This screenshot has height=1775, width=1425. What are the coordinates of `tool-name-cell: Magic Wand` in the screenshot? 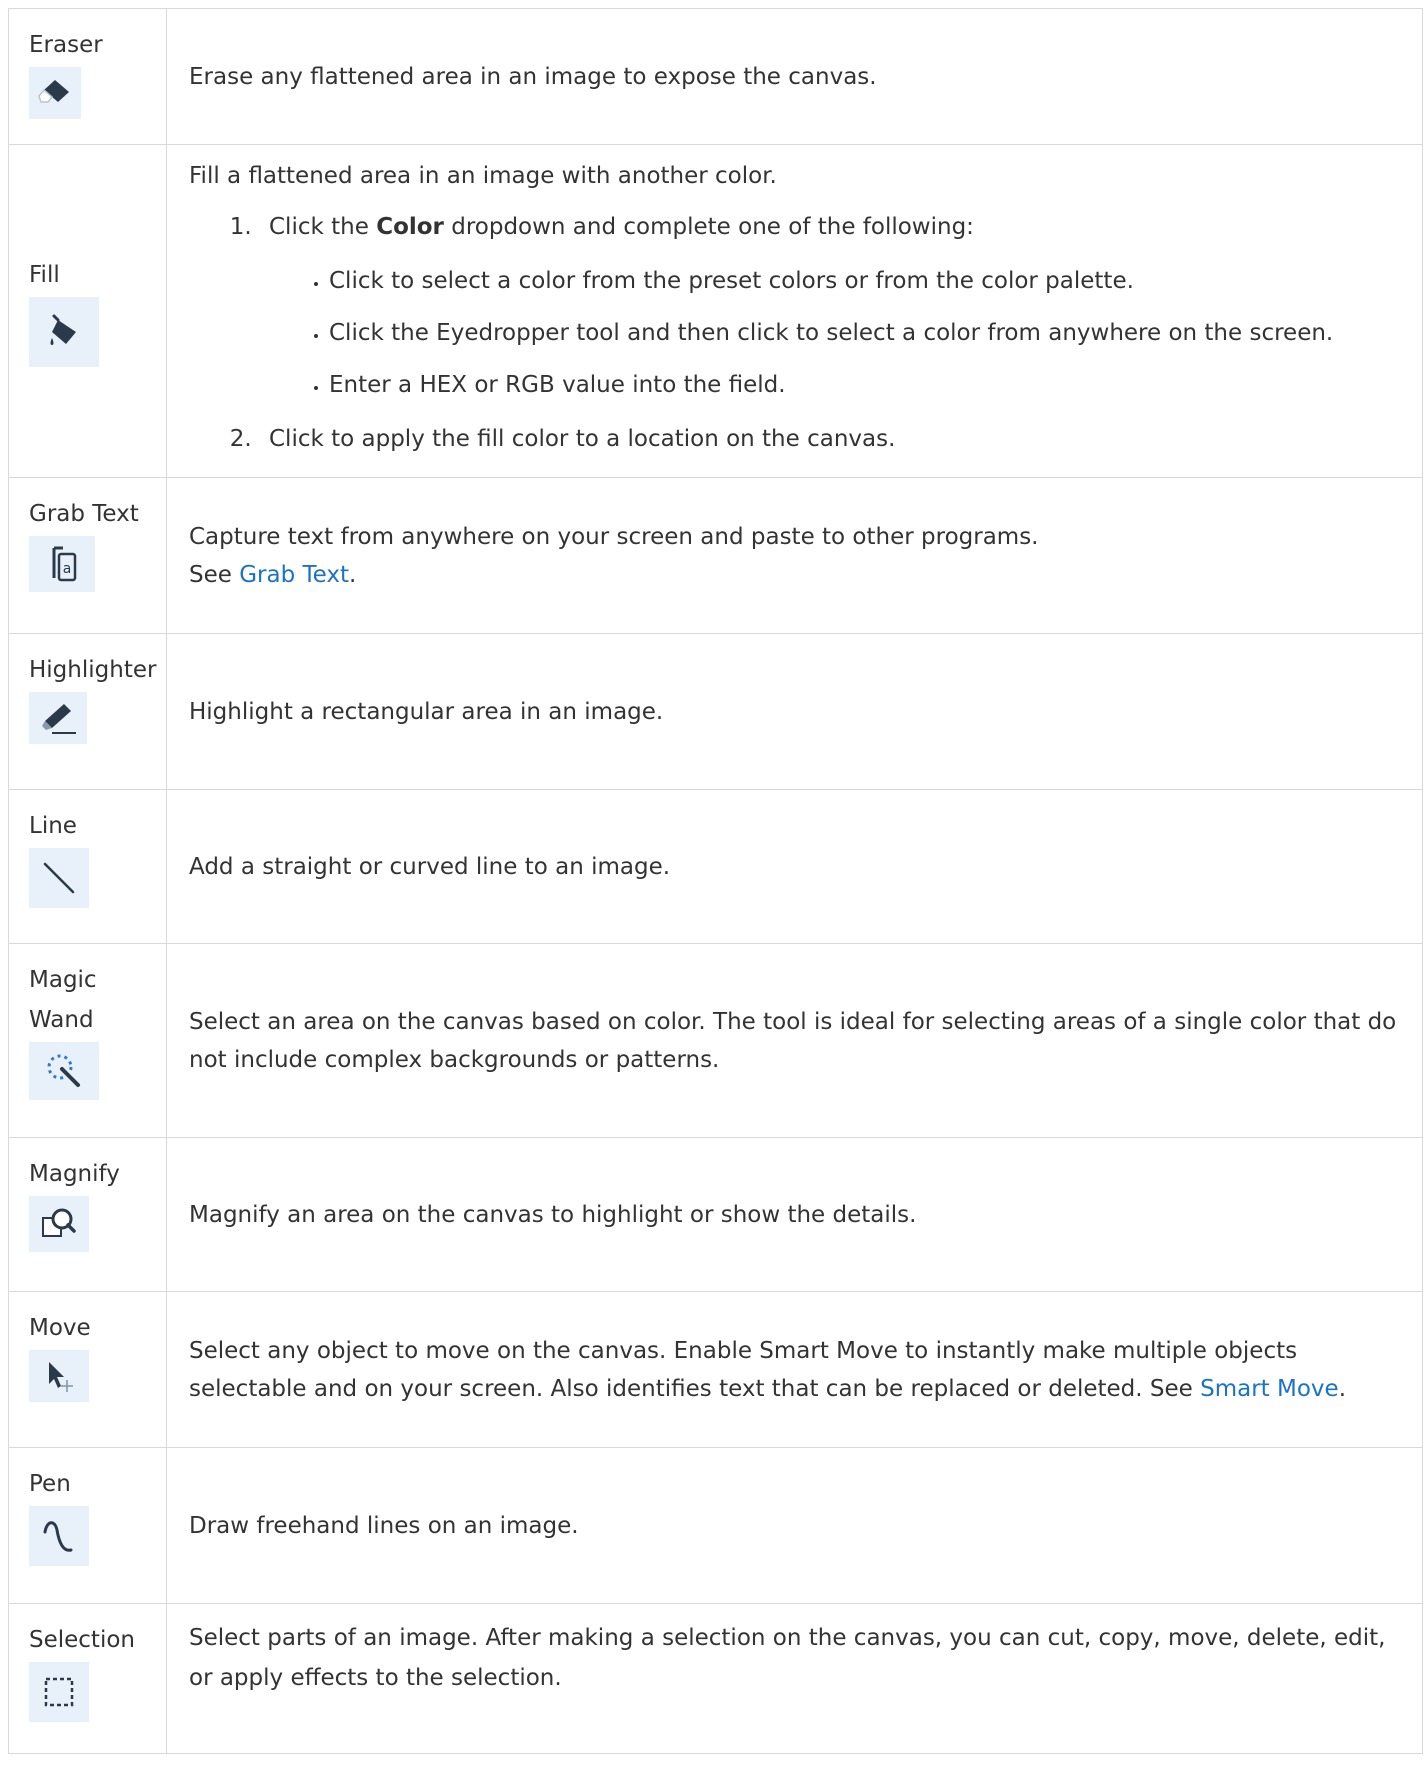 It's located at (87, 1040).